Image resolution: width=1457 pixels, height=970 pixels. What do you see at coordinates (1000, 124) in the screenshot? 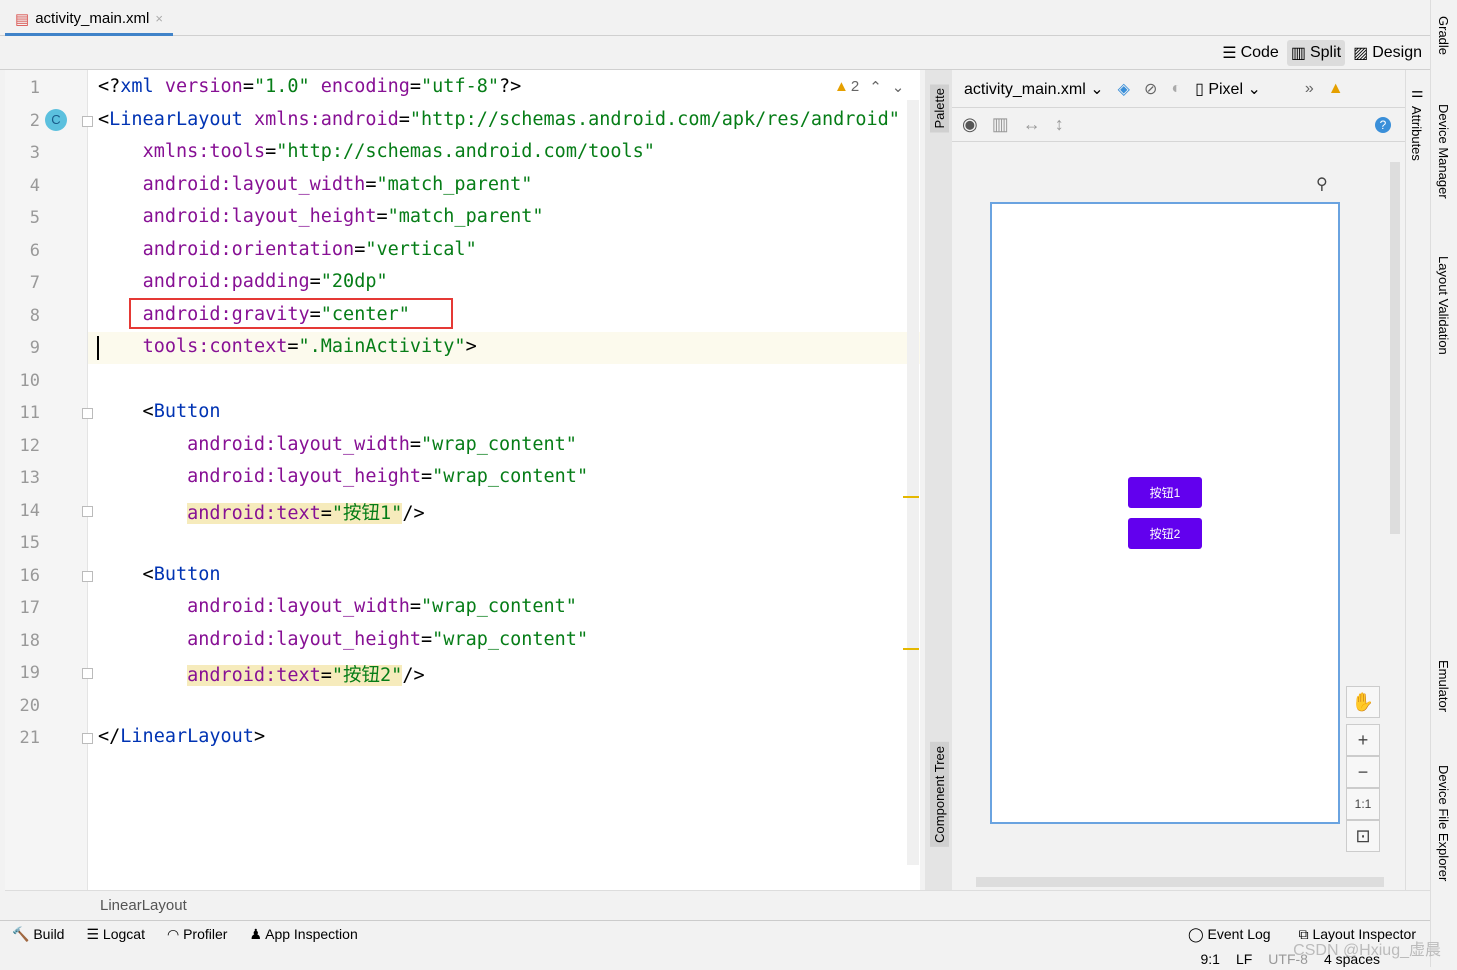
I see `blueprint-icon: ▥` at bounding box center [1000, 124].